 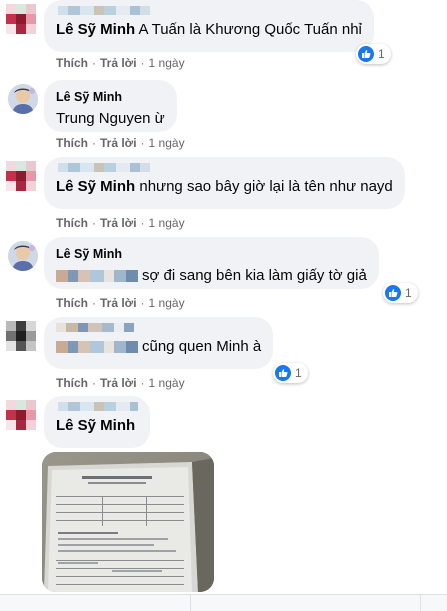 I want to click on comment-bubble: Lê Sỹ Minh, so click(x=97, y=422).